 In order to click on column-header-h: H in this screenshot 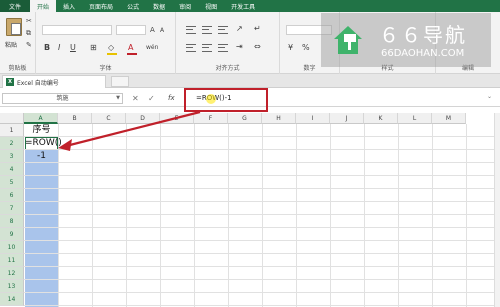, I will do `click(279, 118)`.